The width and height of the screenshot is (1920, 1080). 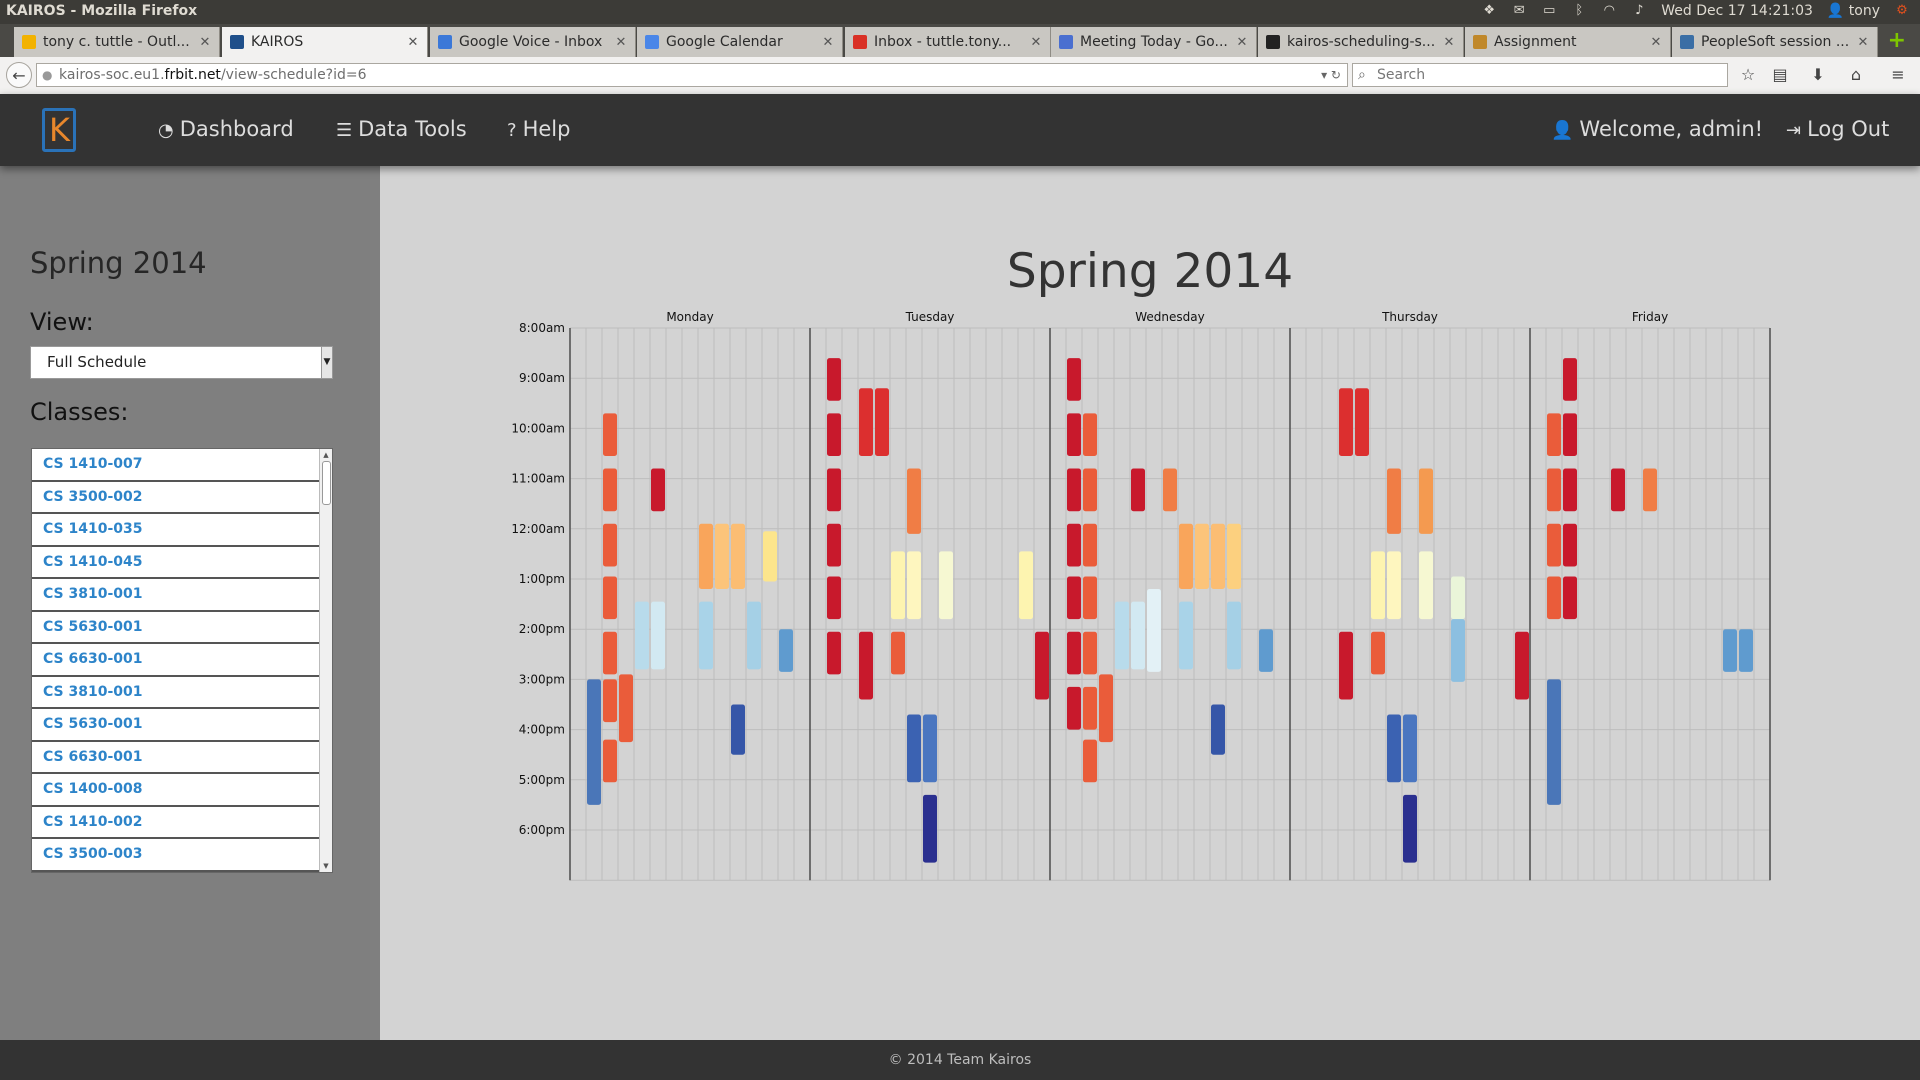 What do you see at coordinates (176, 498) in the screenshot?
I see `class-list-item: CS 3500-002` at bounding box center [176, 498].